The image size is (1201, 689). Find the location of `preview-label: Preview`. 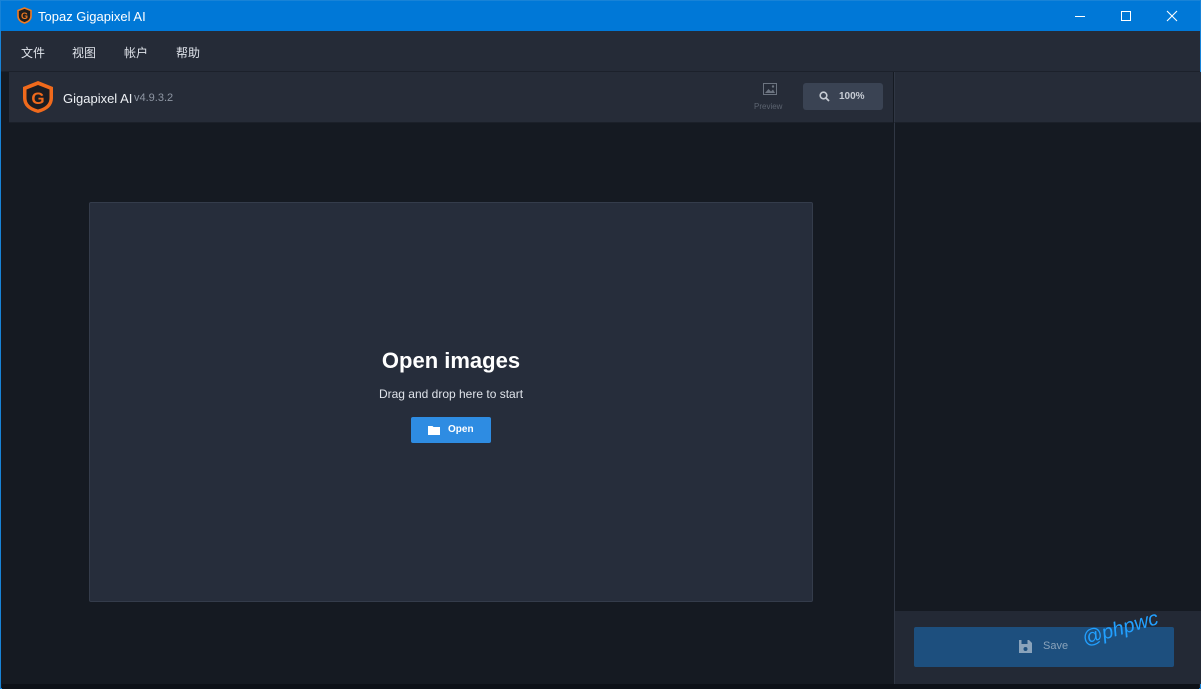

preview-label: Preview is located at coordinates (768, 106).